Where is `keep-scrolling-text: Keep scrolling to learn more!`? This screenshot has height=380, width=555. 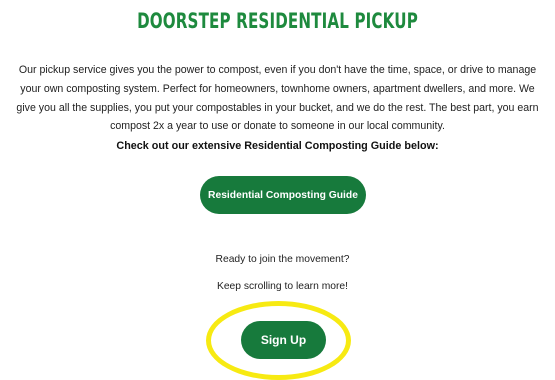 keep-scrolling-text: Keep scrolling to learn more! is located at coordinates (282, 286).